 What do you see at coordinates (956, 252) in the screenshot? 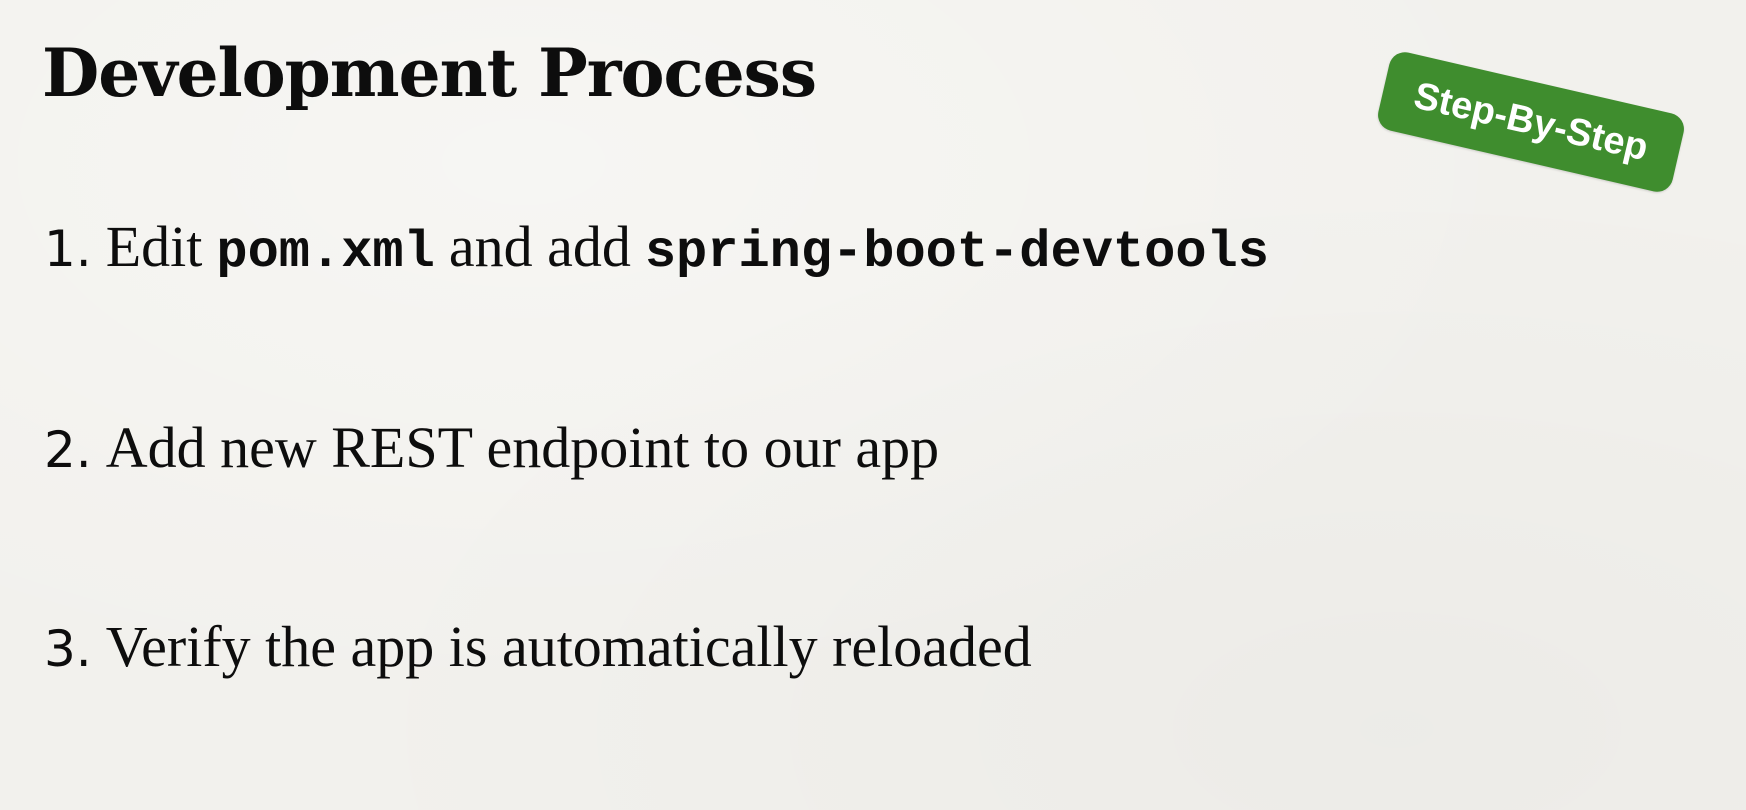
I see `code-spring-boot-devtools: spring-boot-devtools` at bounding box center [956, 252].